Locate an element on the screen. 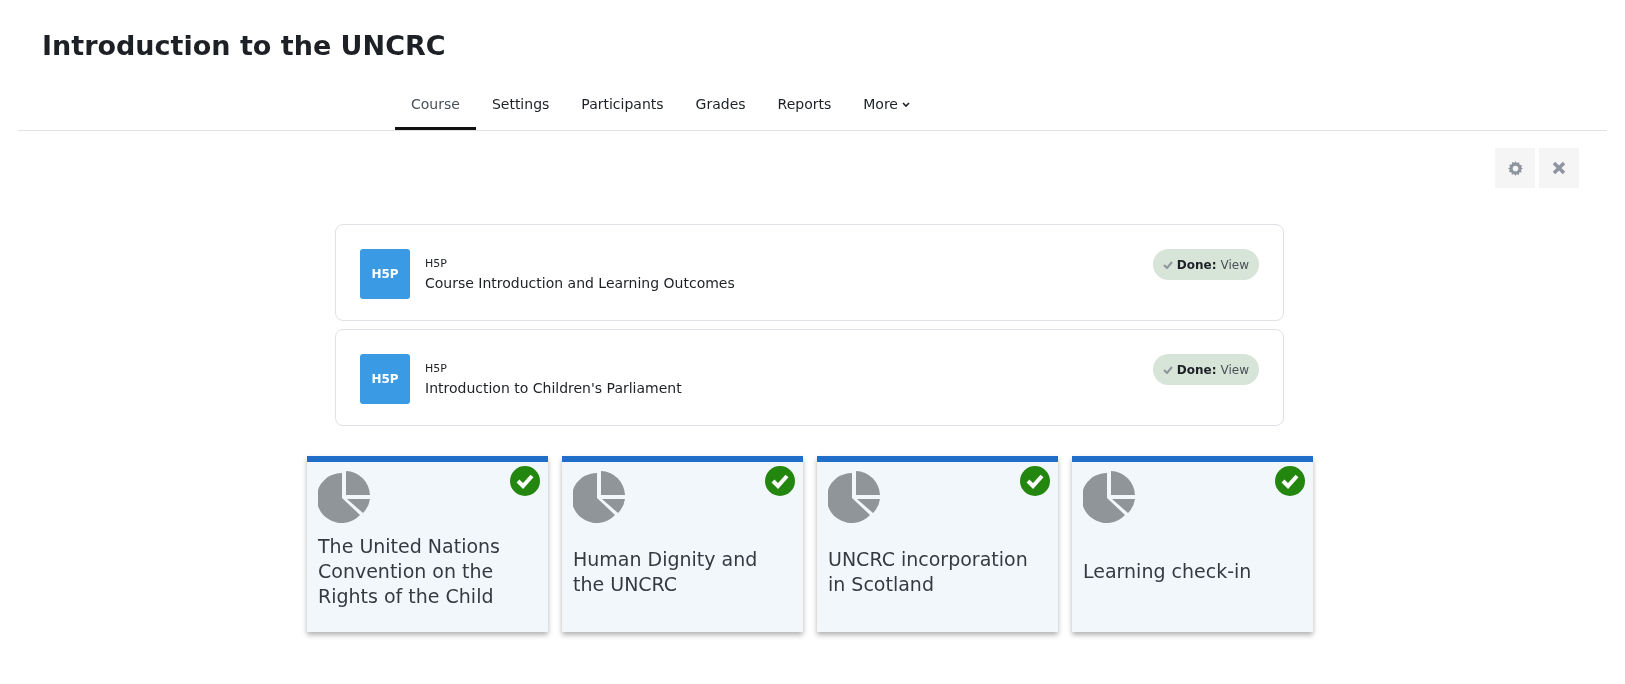 This screenshot has height=684, width=1625. settings-icon is located at coordinates (1515, 168).